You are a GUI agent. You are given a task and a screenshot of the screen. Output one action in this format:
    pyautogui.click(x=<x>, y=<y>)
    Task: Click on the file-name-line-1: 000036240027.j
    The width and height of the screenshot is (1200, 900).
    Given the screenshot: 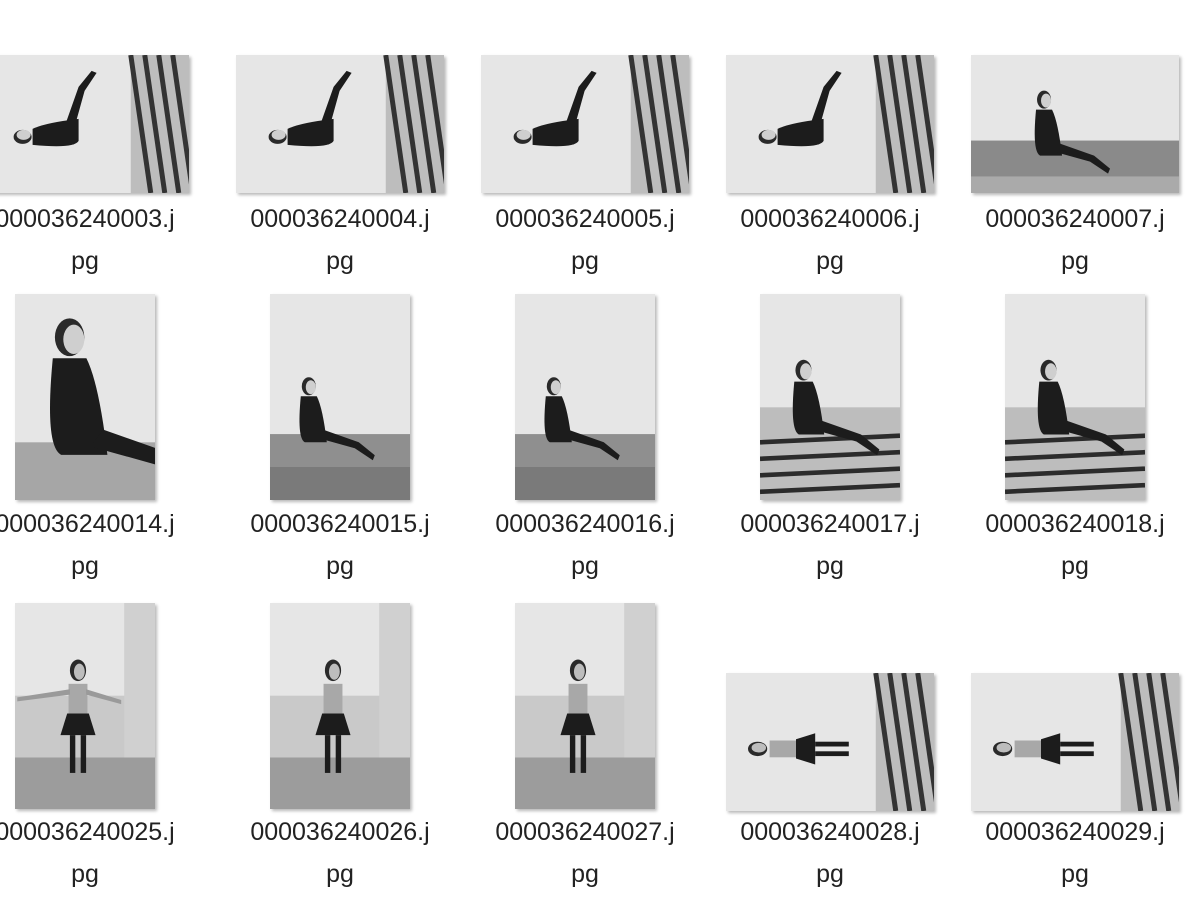 What is the action you would take?
    pyautogui.click(x=585, y=832)
    